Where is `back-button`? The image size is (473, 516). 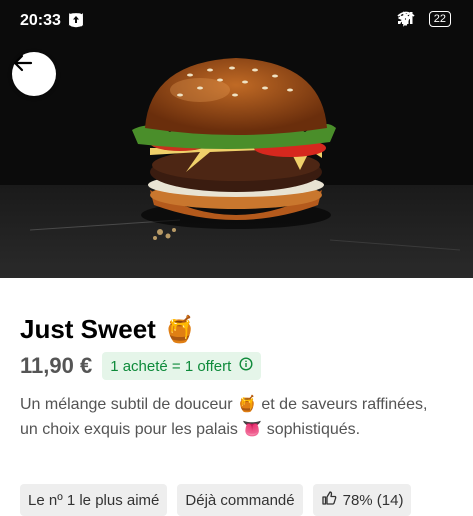 back-button is located at coordinates (34, 74).